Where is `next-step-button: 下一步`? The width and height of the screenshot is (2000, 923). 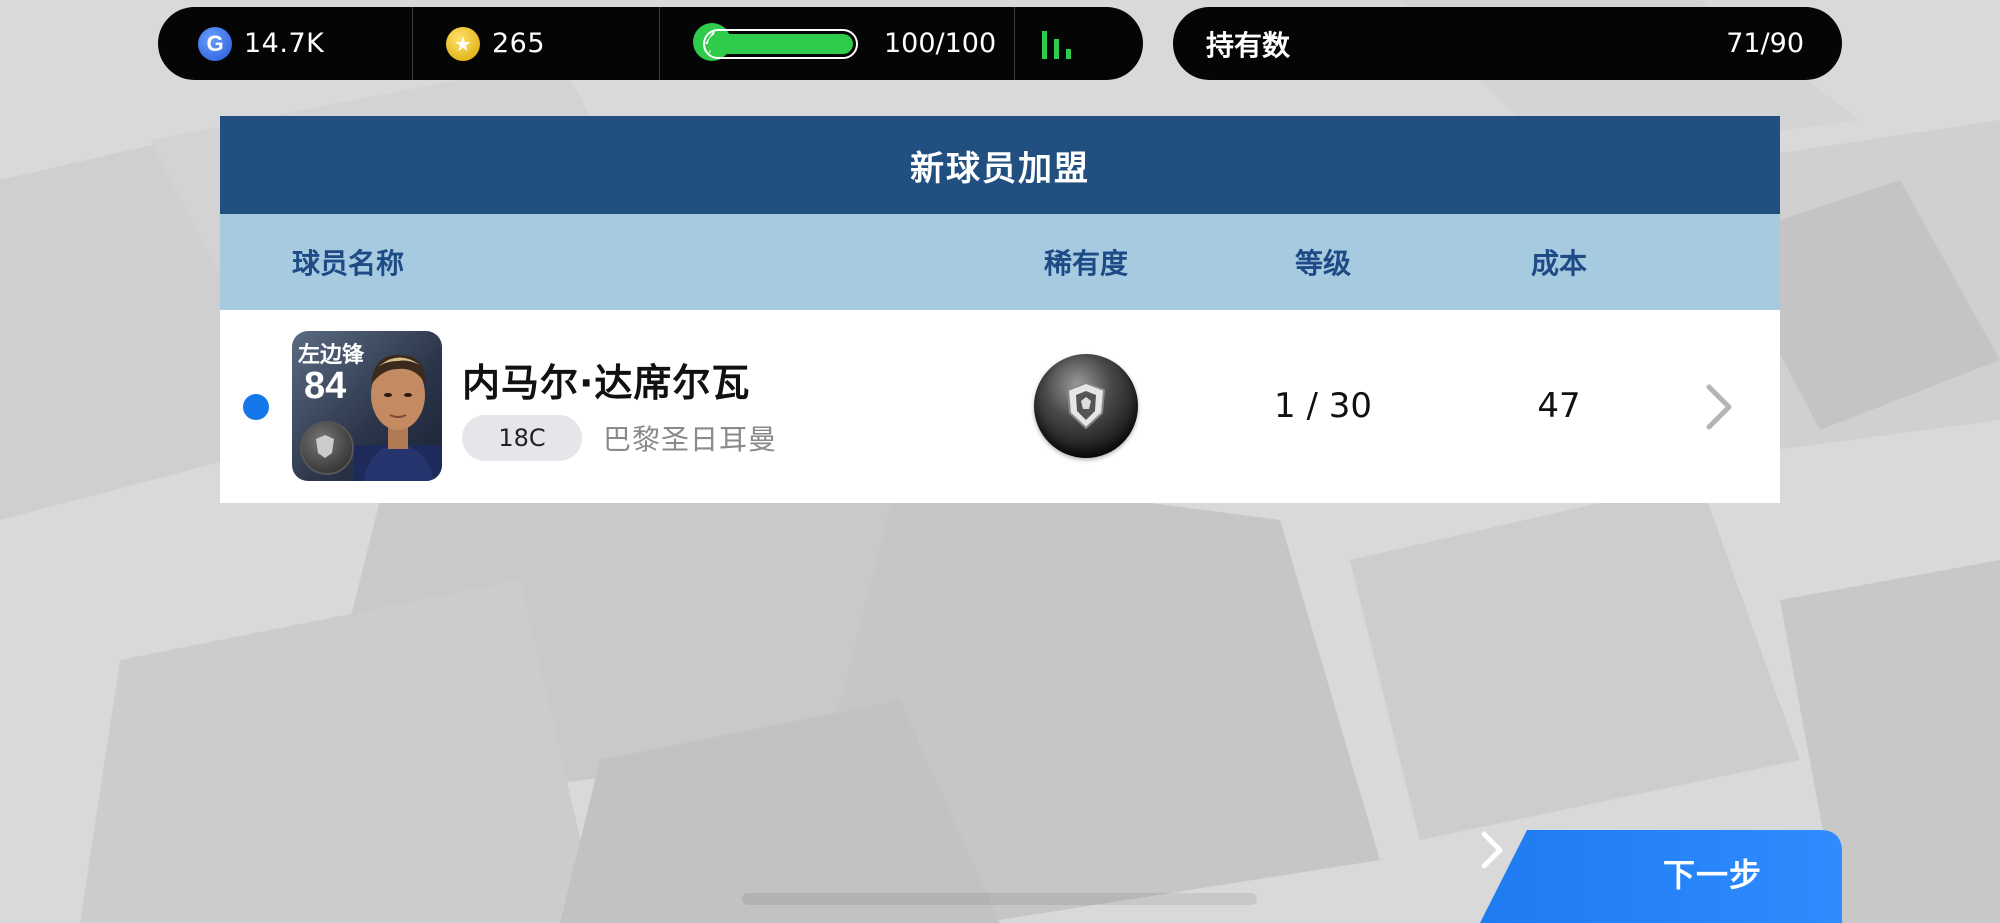 next-step-button: 下一步 is located at coordinates (1661, 876).